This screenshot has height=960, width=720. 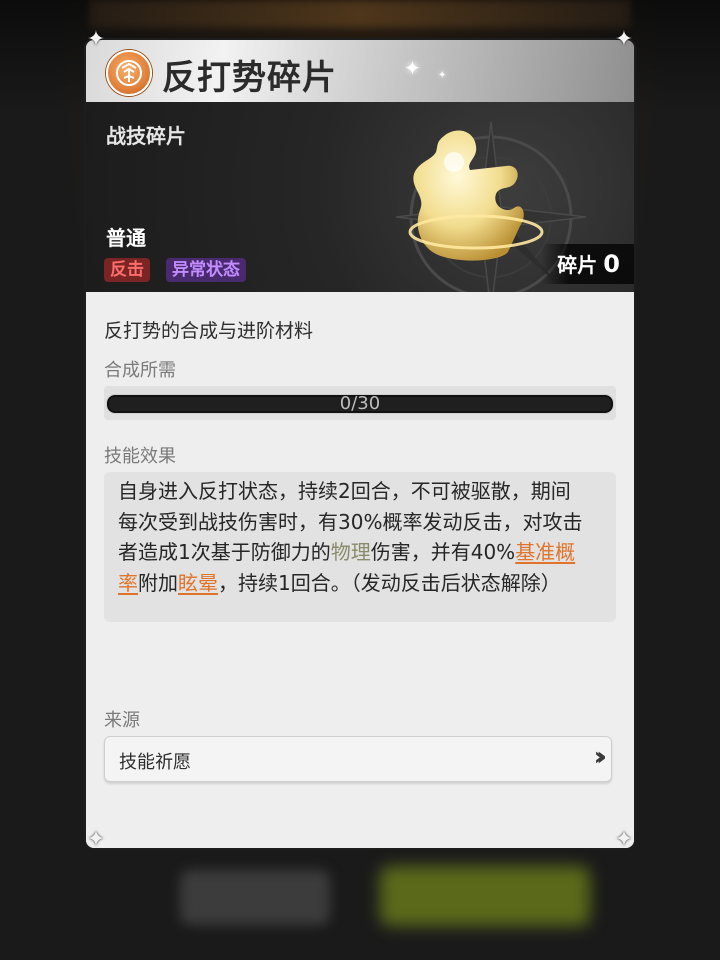 I want to click on puzzle-shard-icon, so click(x=476, y=195).